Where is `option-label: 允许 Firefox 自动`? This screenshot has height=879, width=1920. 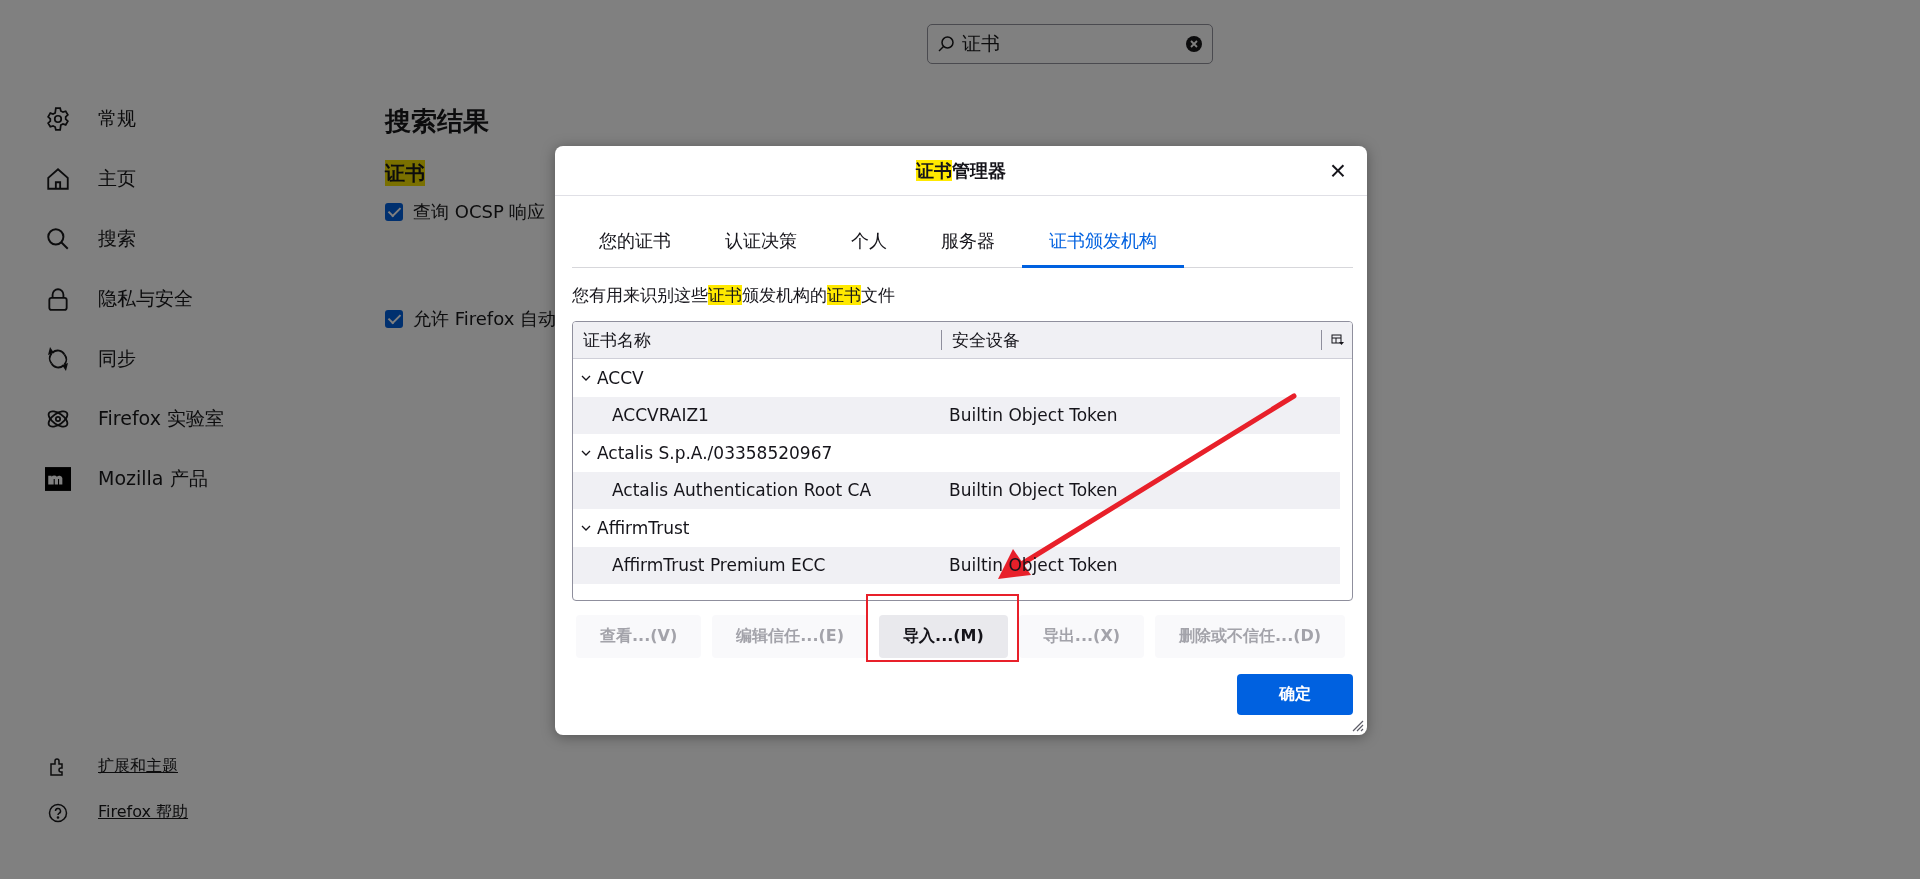
option-label: 允许 Firefox 自动 is located at coordinates (484, 319).